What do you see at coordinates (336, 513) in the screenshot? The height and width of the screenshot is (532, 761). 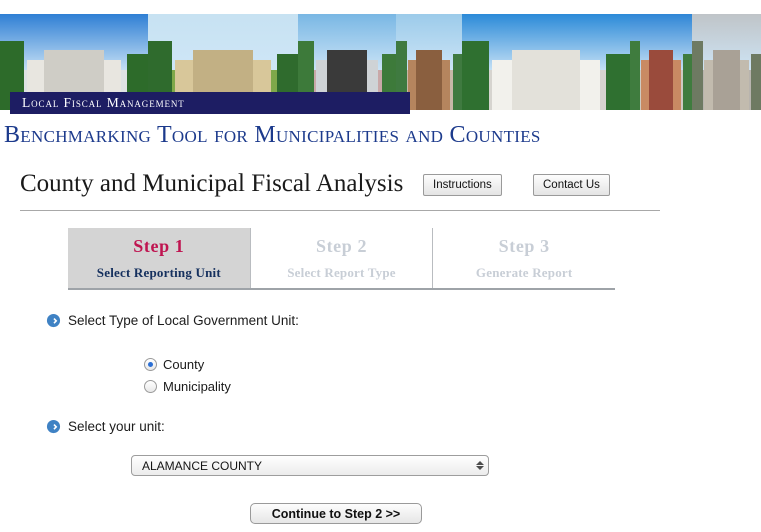 I see `continue-to-step-2-button: Continue to Step 2 >>` at bounding box center [336, 513].